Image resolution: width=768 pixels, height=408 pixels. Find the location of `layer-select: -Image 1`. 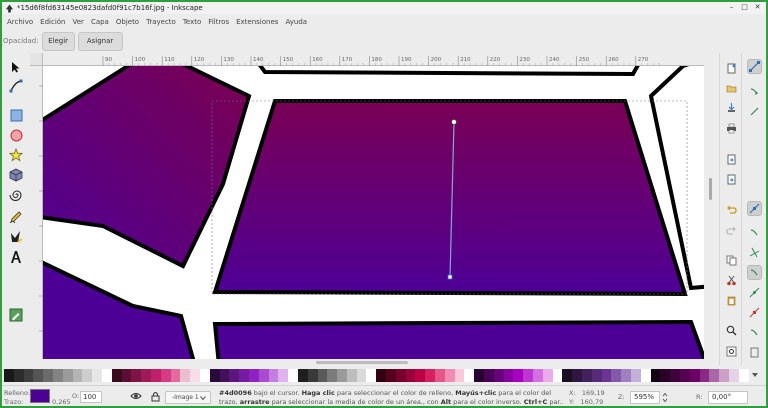

layer-select: -Image 1 is located at coordinates (188, 397).